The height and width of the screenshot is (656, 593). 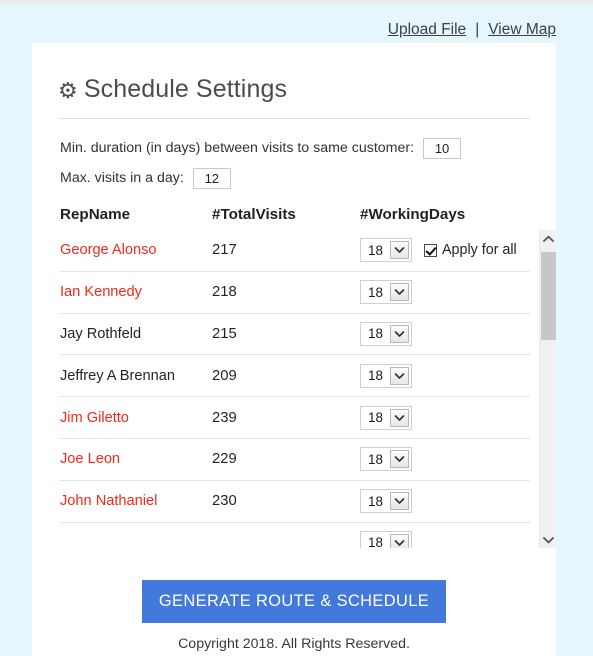 What do you see at coordinates (294, 601) in the screenshot?
I see `generate-route-schedule-button: GENERATE ROUTE & SCHEDULE` at bounding box center [294, 601].